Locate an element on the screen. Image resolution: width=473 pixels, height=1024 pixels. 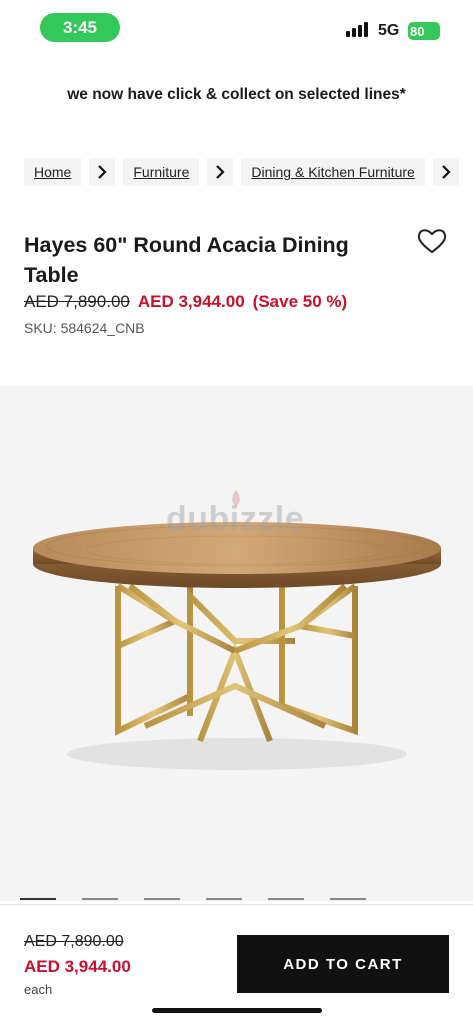
wishlist-heart-icon is located at coordinates (432, 241).